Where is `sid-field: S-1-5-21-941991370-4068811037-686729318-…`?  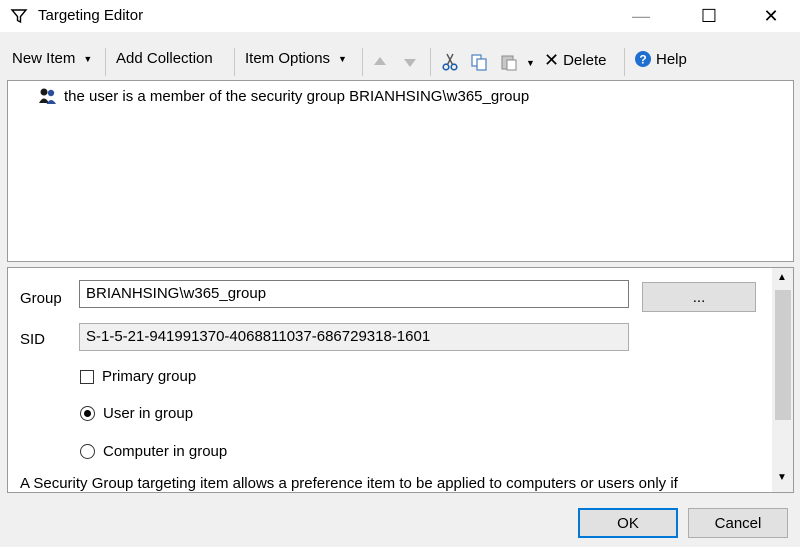
sid-field: S-1-5-21-941991370-4068811037-686729318-… is located at coordinates (354, 337).